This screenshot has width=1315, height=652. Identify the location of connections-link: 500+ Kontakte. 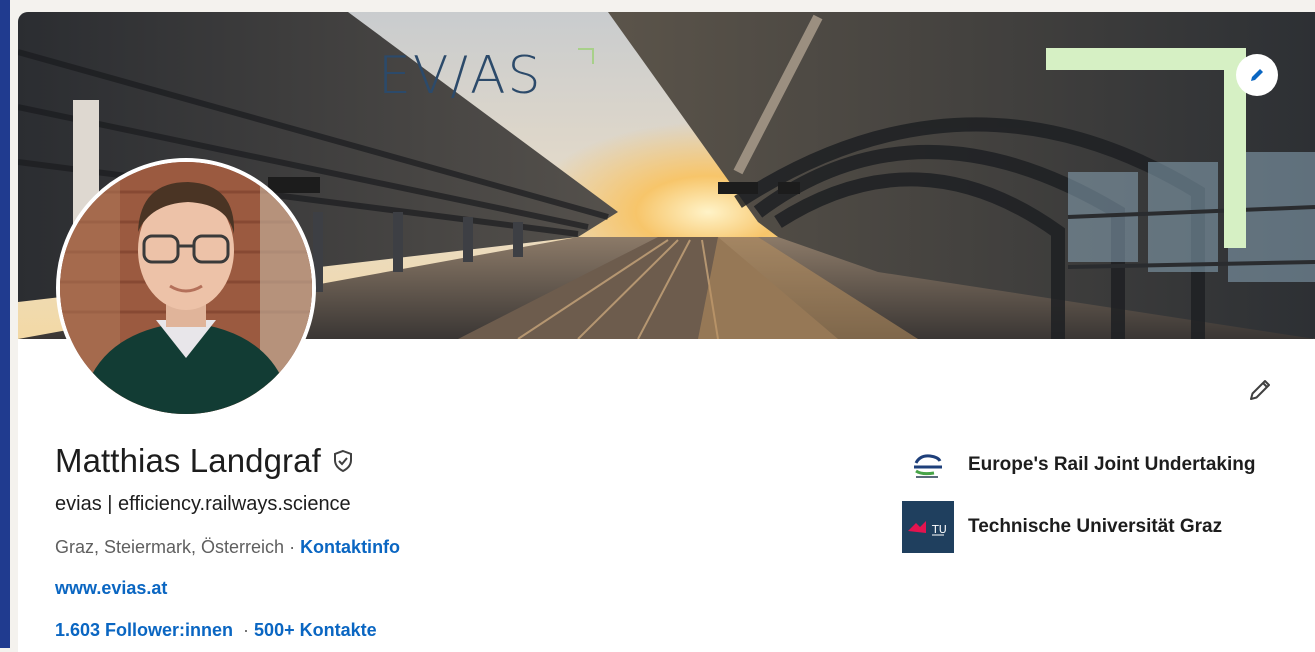
(315, 630).